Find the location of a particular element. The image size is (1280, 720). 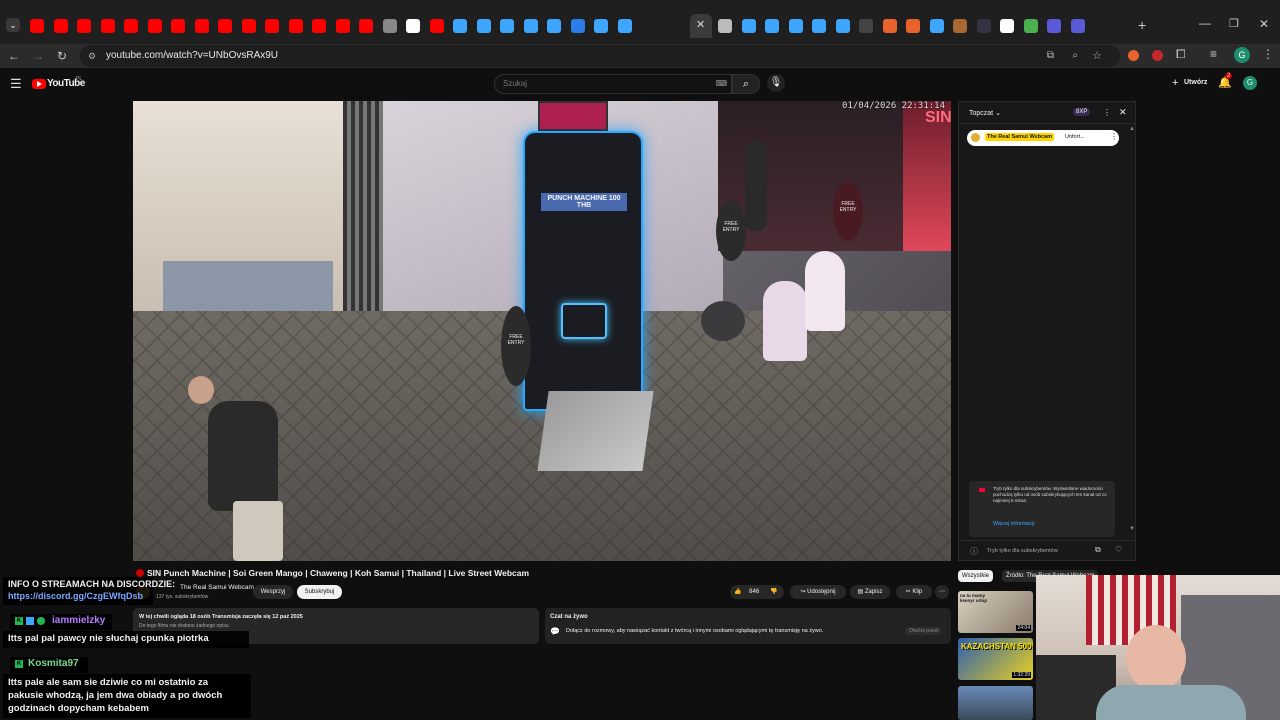

zoom-icon: ⌕ is located at coordinates (1075, 56).